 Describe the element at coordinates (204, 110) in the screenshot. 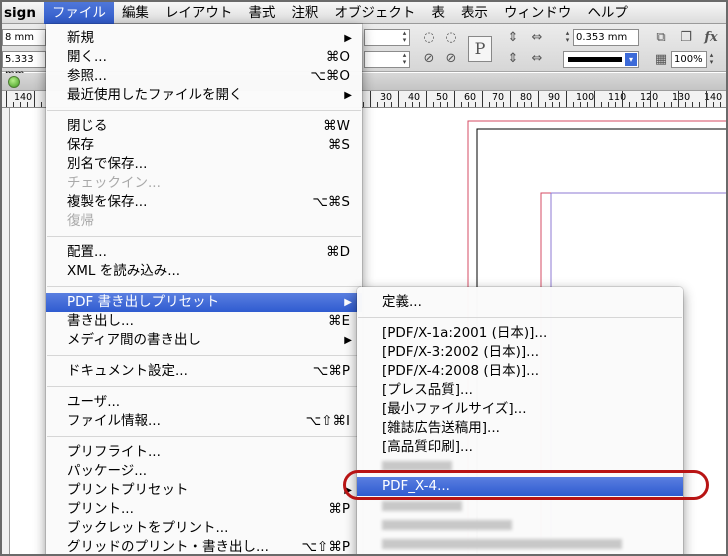

I see `menu-separator` at that location.